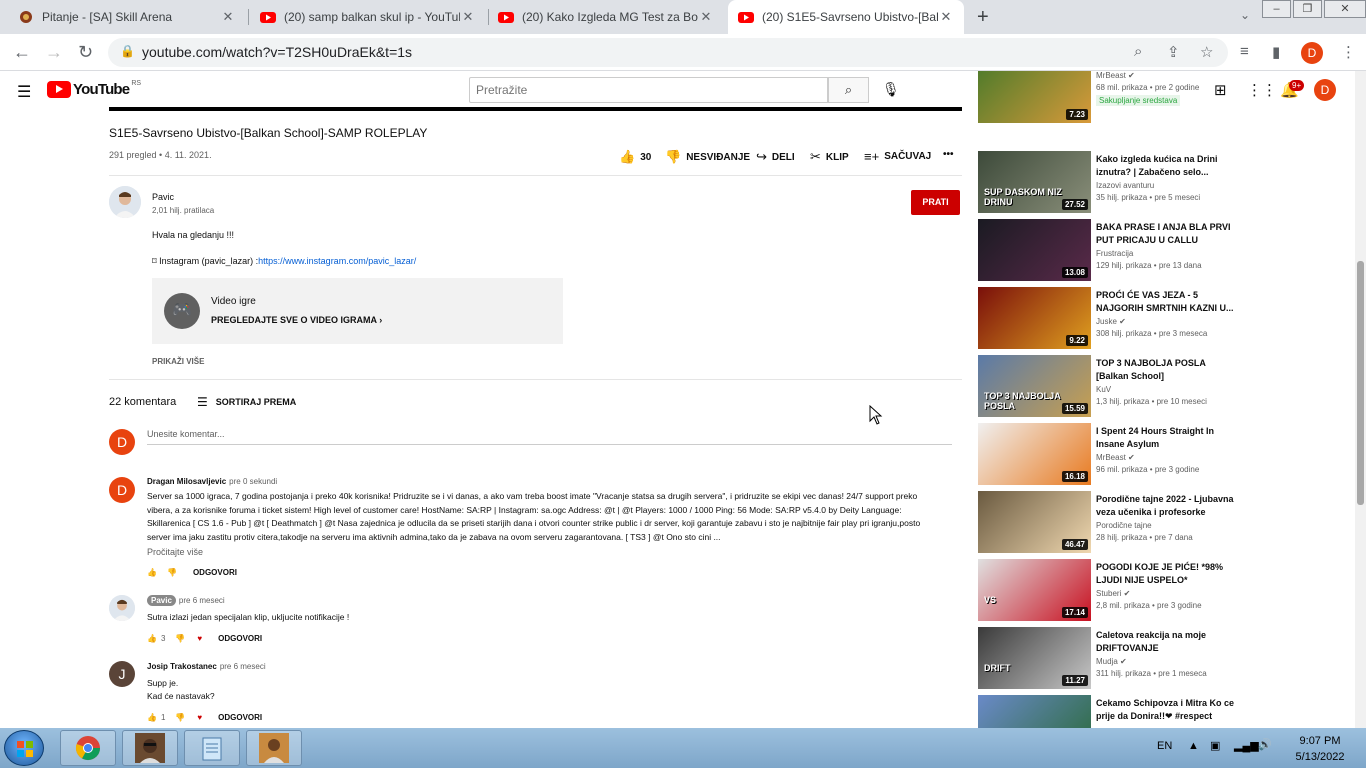 This screenshot has width=1366, height=772. Describe the element at coordinates (1246, 745) in the screenshot. I see `network-signal-icon: ▂▄▆` at that location.